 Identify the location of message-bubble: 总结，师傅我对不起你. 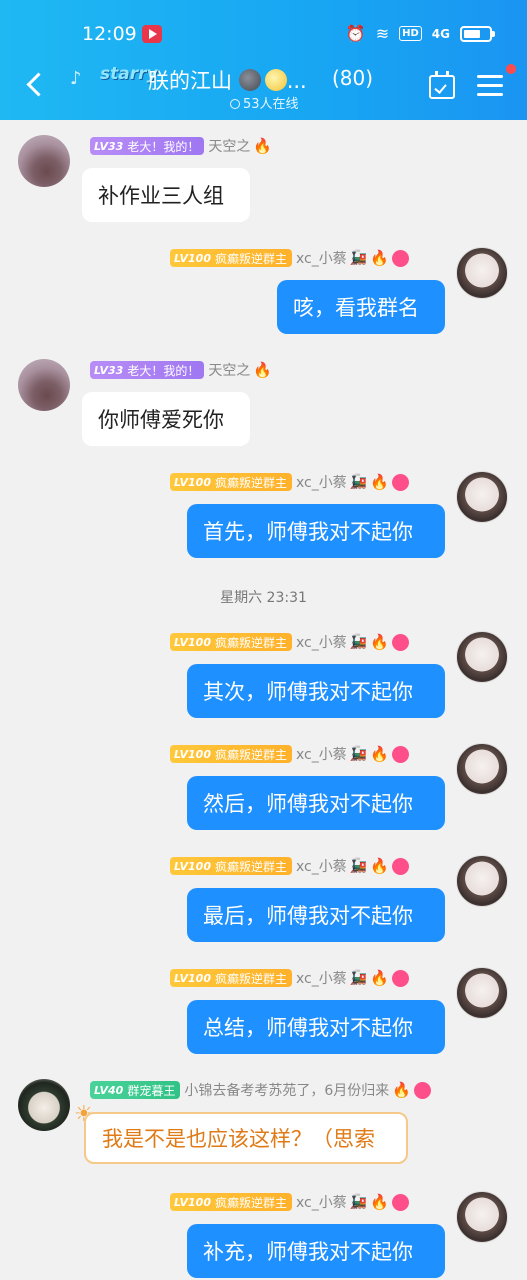
(316, 1027).